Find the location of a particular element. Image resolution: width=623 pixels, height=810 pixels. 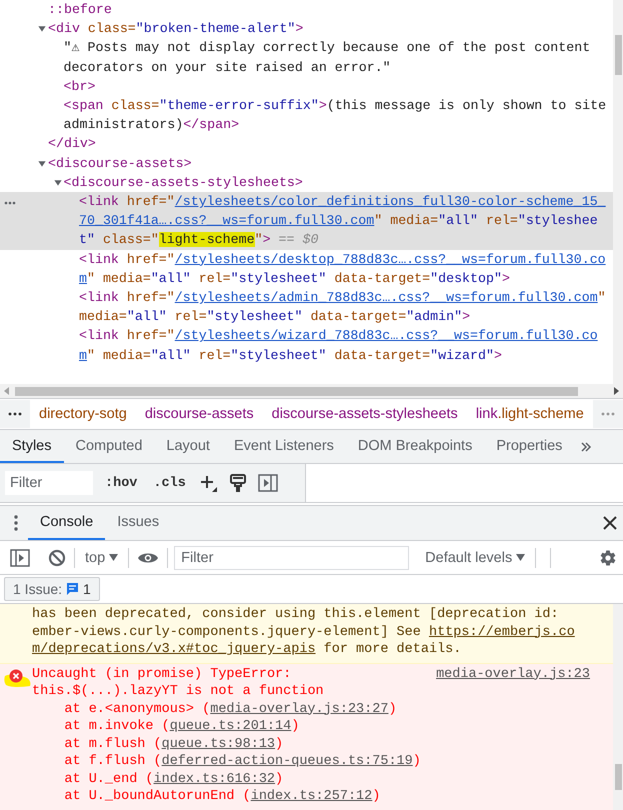

sidebar-tab: Layout is located at coordinates (188, 446).